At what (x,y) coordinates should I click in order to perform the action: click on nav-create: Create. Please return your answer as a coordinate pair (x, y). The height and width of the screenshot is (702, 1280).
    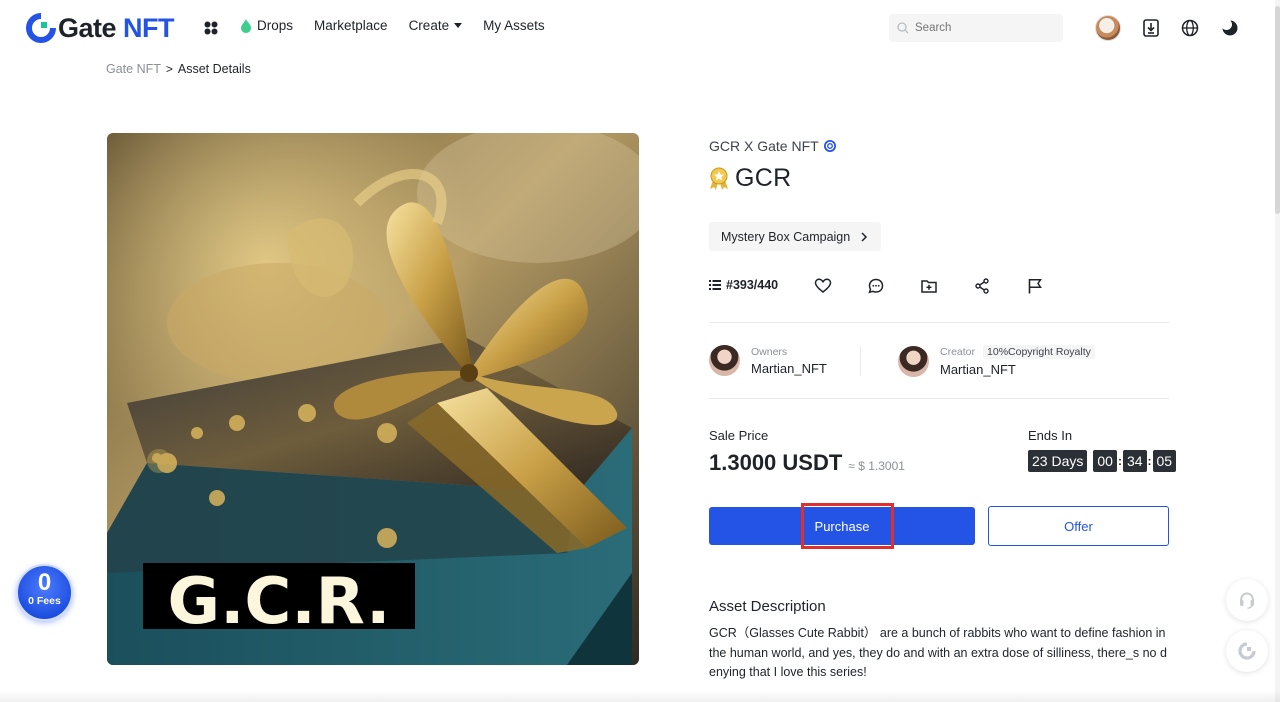
    Looking at the image, I should click on (436, 25).